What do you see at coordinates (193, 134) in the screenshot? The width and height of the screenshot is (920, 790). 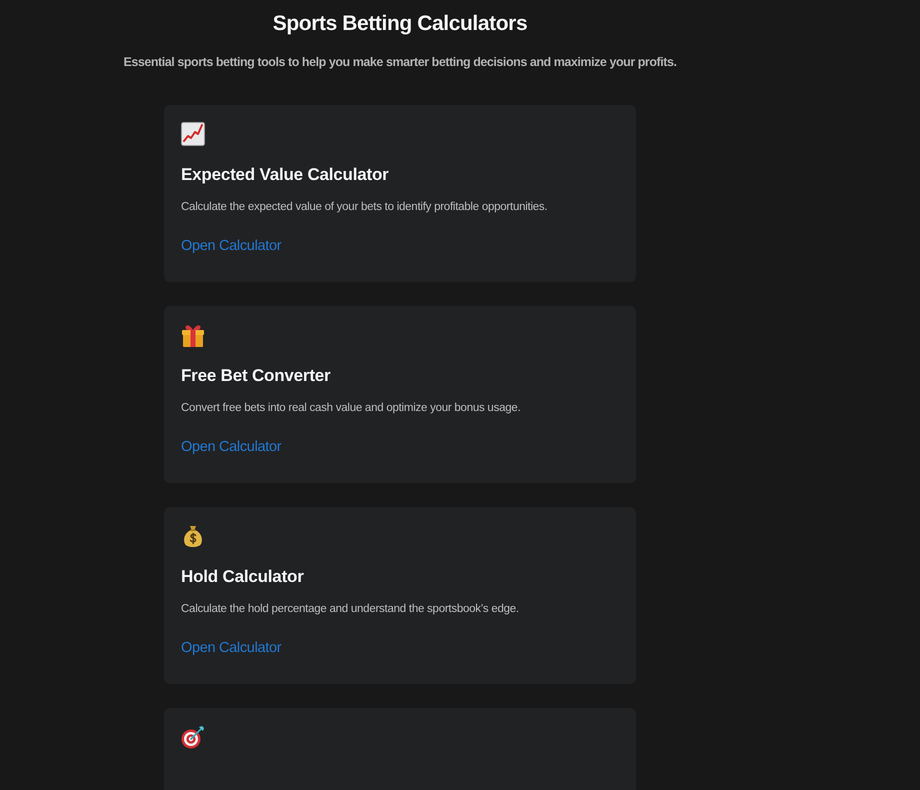 I see `chart-icon` at bounding box center [193, 134].